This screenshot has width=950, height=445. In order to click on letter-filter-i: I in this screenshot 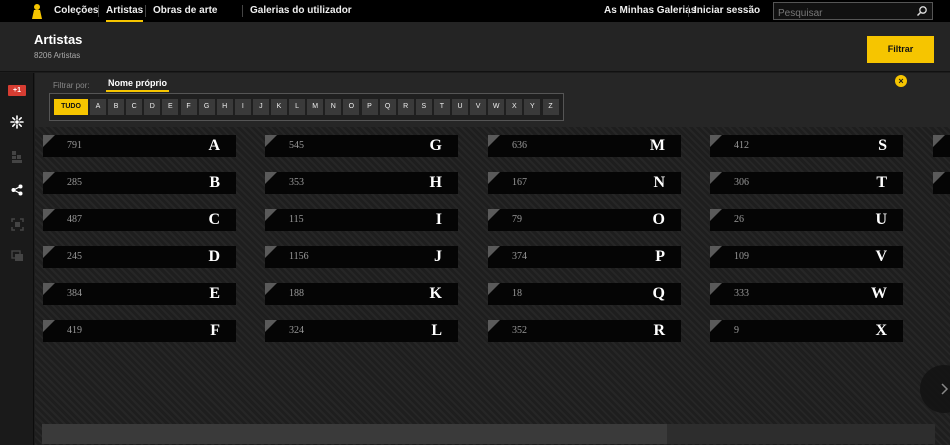, I will do `click(242, 107)`.